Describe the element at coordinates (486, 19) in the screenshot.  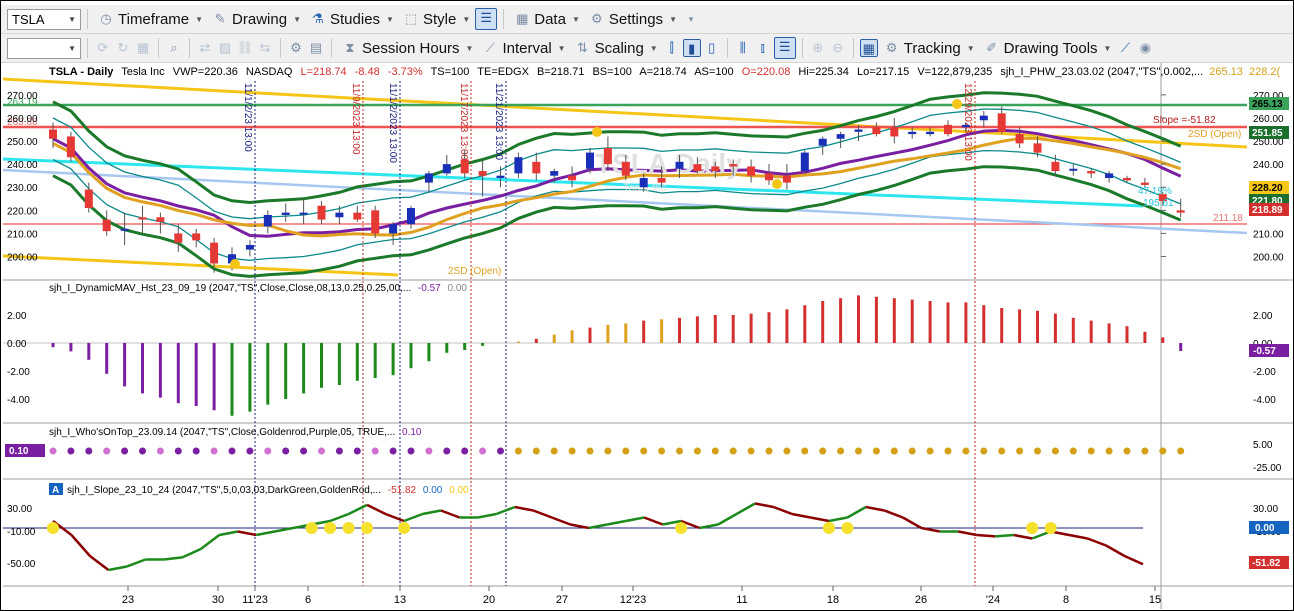
I see `layout-toggle-icon: ☰` at that location.